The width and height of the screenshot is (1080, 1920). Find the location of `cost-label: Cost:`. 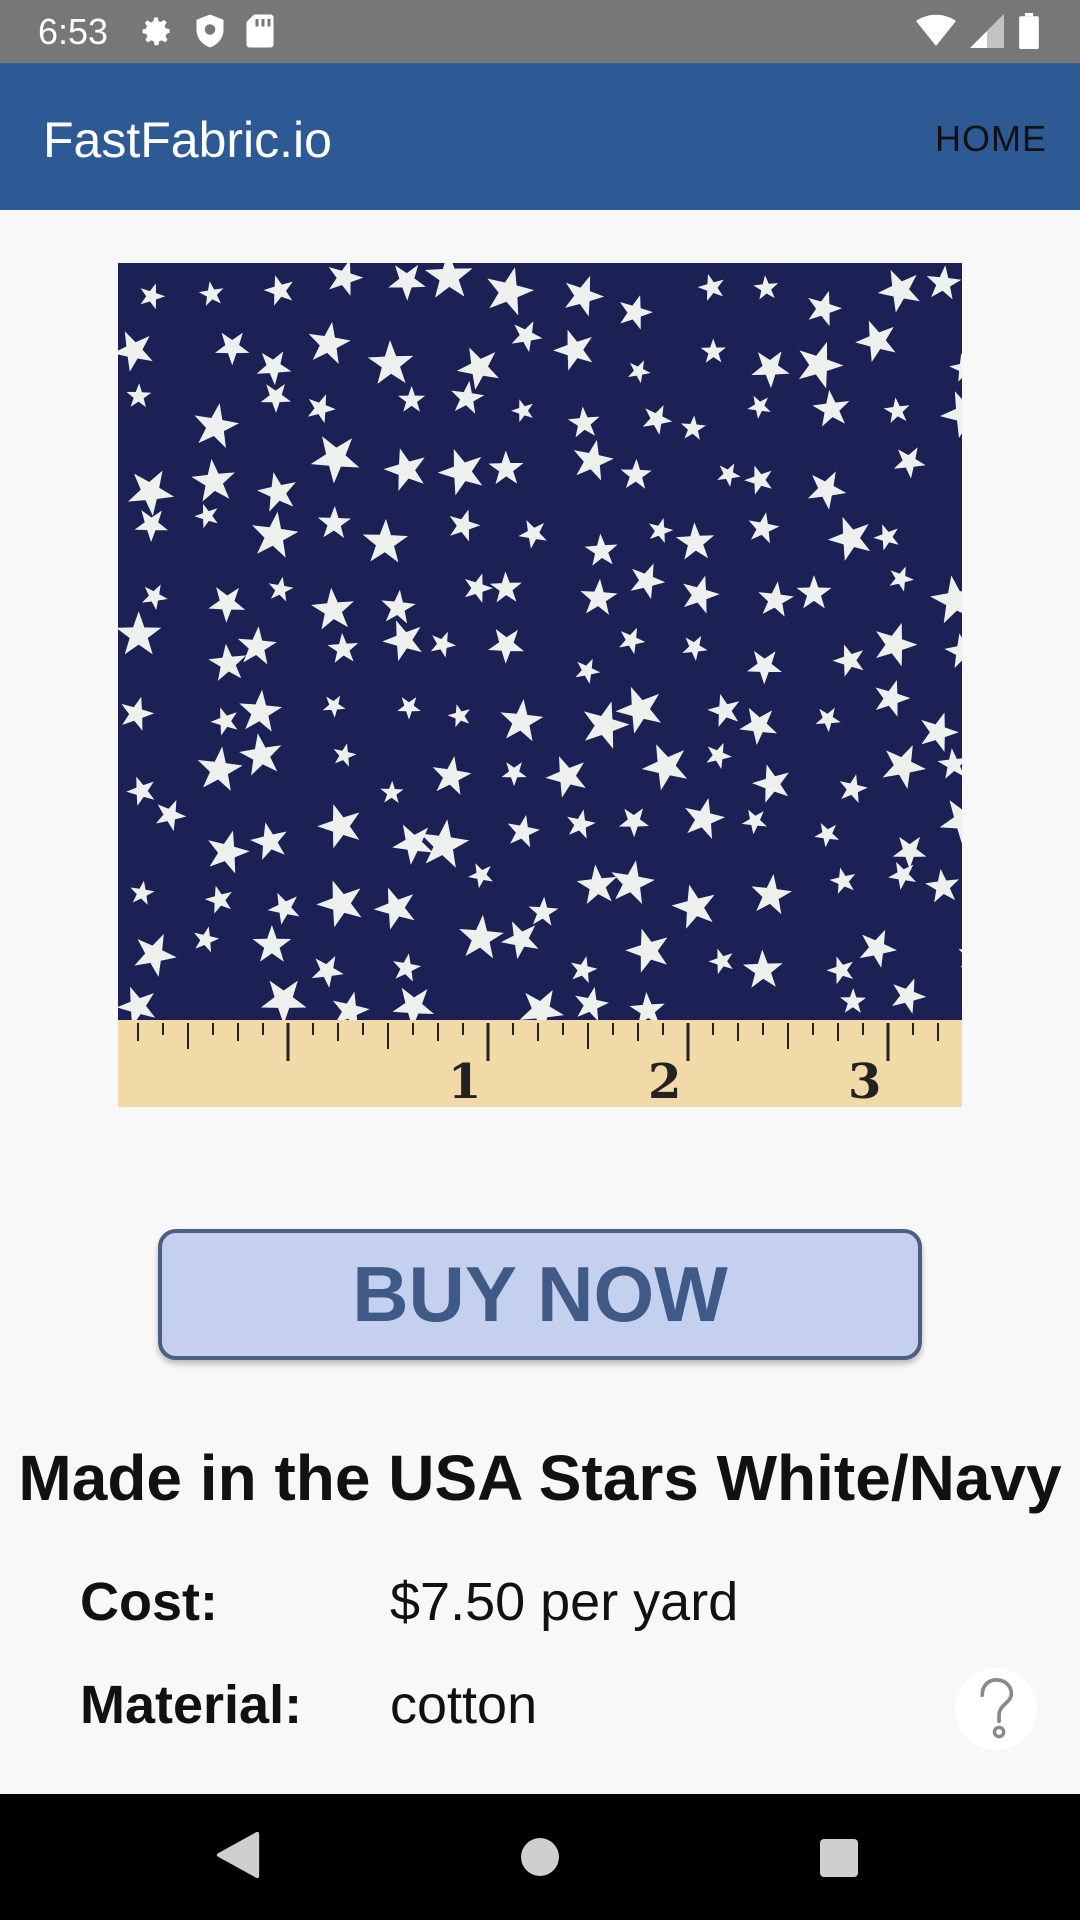

cost-label: Cost: is located at coordinates (149, 1602).